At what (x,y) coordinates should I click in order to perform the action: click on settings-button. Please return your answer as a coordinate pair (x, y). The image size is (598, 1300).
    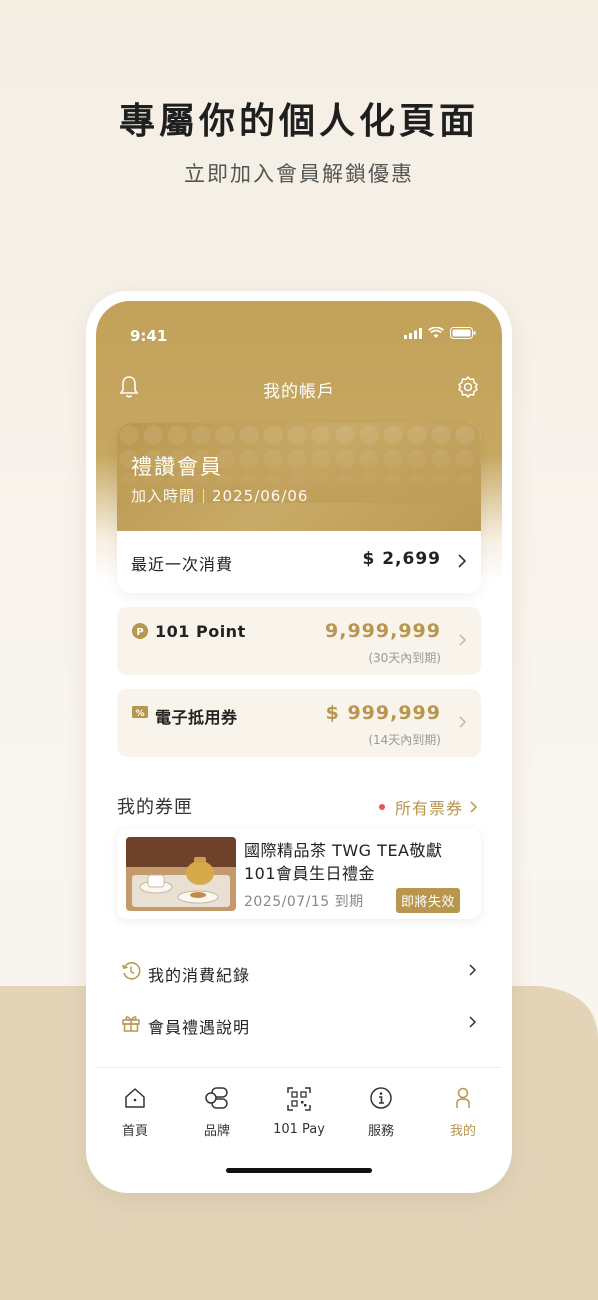
    Looking at the image, I should click on (468, 389).